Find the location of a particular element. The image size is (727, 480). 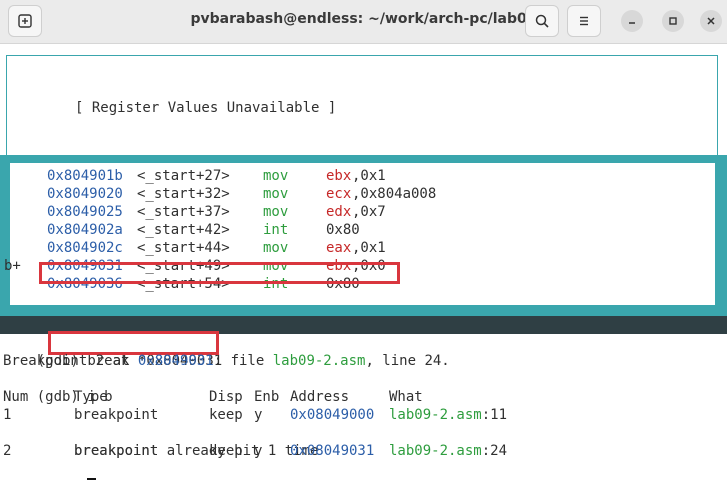

asm-line: 0x8049020 <_start+32> mov ecx ,0x804a008 is located at coordinates (362, 194).